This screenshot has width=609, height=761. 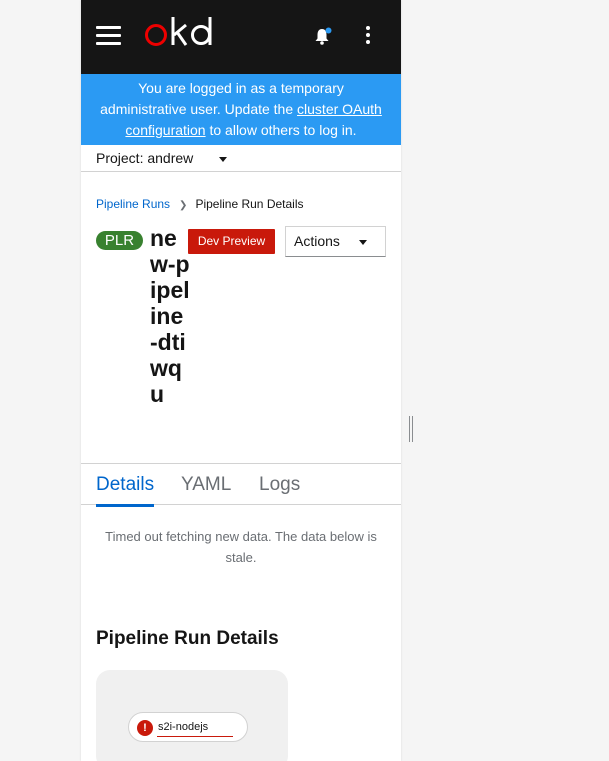 I want to click on task-status-underline, so click(x=195, y=736).